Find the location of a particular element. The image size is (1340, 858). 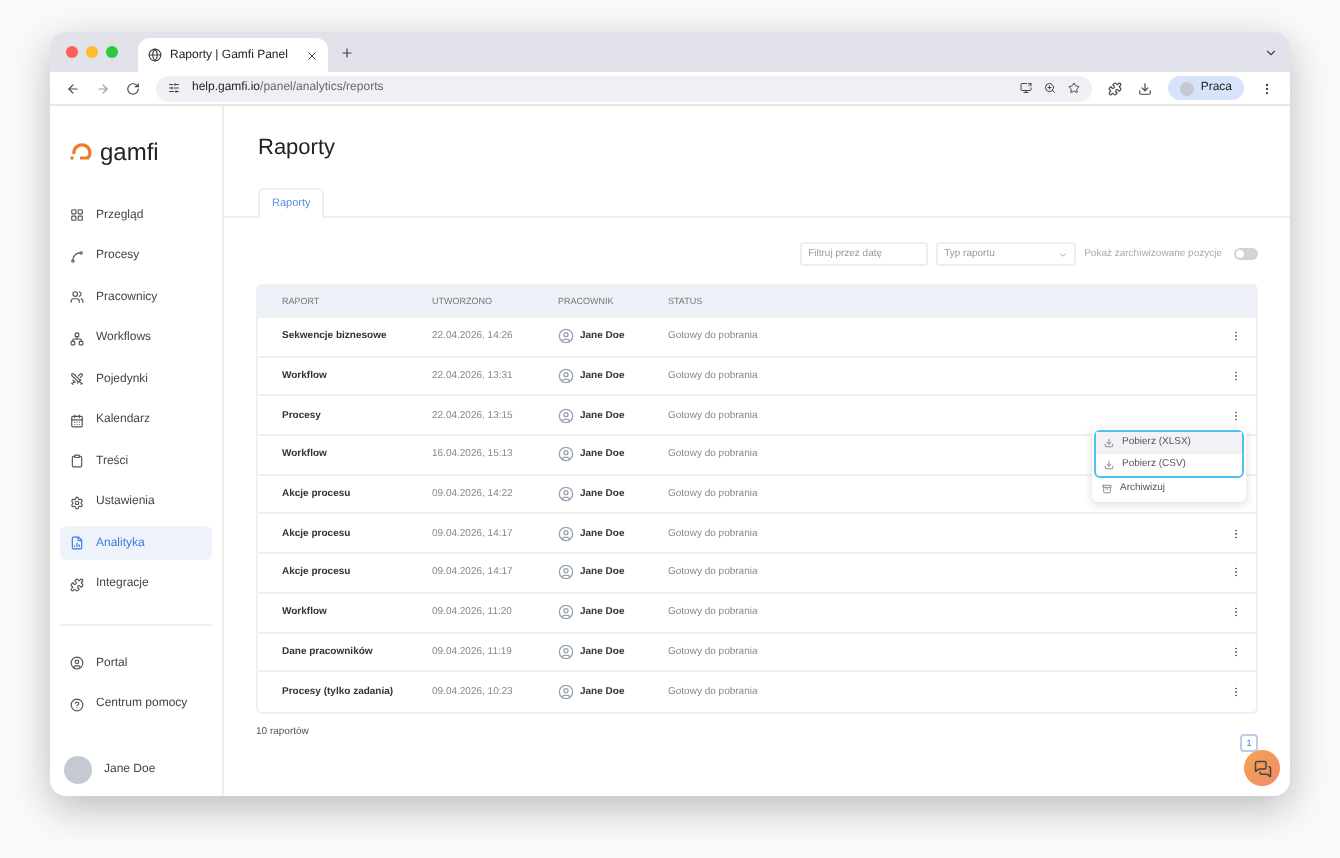

forward-icon is located at coordinates (103, 88).